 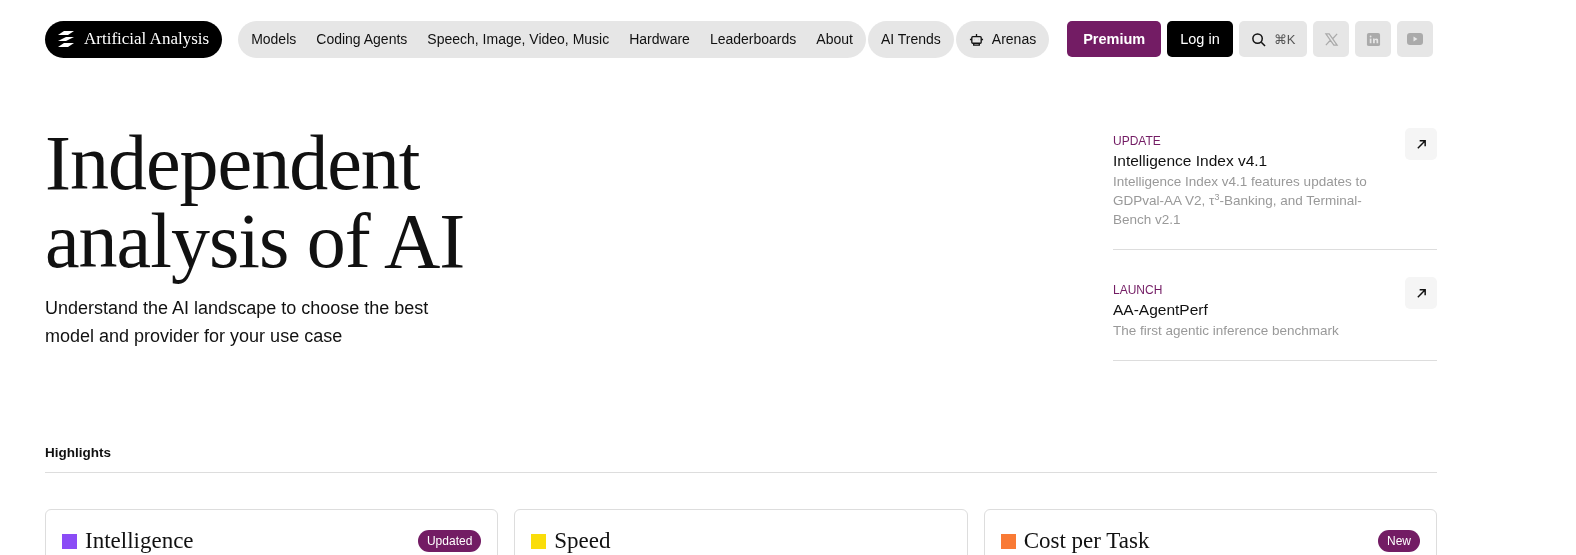 I want to click on news-title: Intelligence Index v4.1, so click(x=1248, y=161).